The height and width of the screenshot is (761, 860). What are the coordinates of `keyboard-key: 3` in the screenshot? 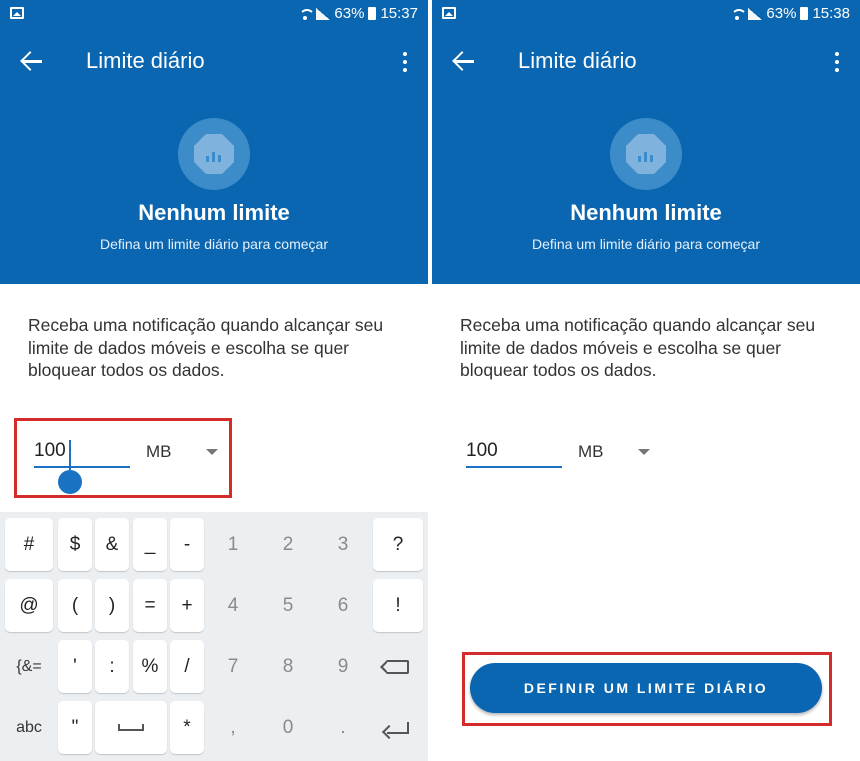 It's located at (343, 544).